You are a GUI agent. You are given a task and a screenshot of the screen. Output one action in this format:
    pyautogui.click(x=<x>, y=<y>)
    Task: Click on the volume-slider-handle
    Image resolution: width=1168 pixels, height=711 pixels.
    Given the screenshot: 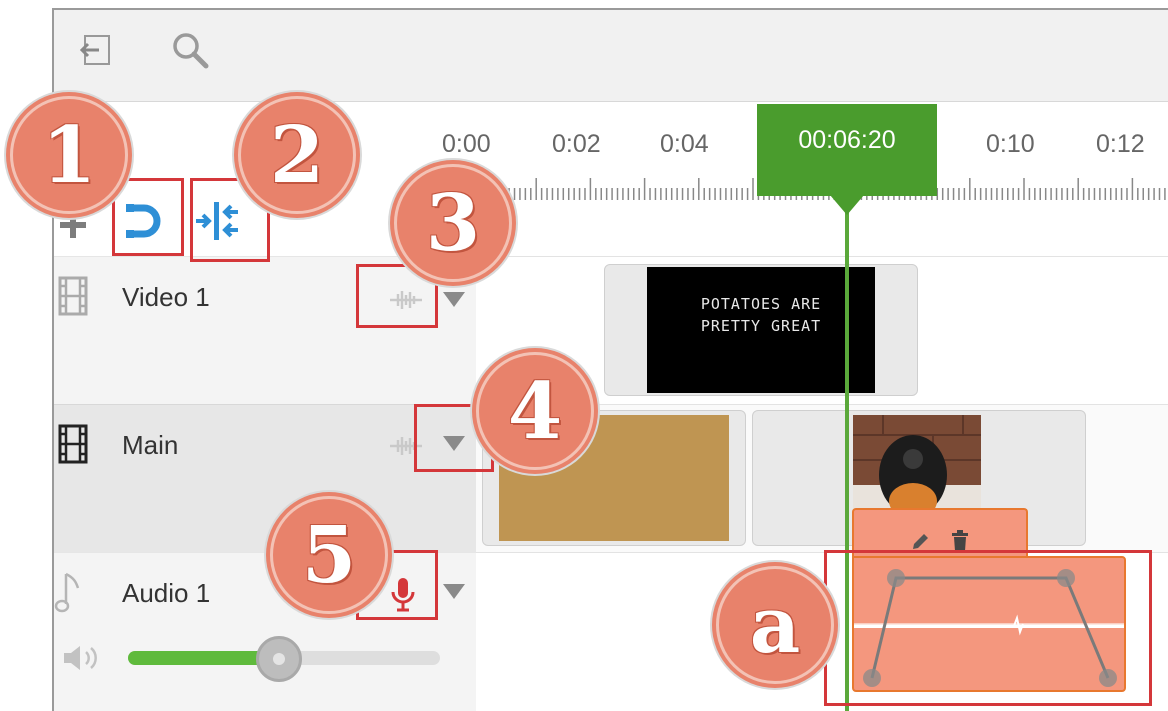 What is the action you would take?
    pyautogui.click(x=279, y=659)
    